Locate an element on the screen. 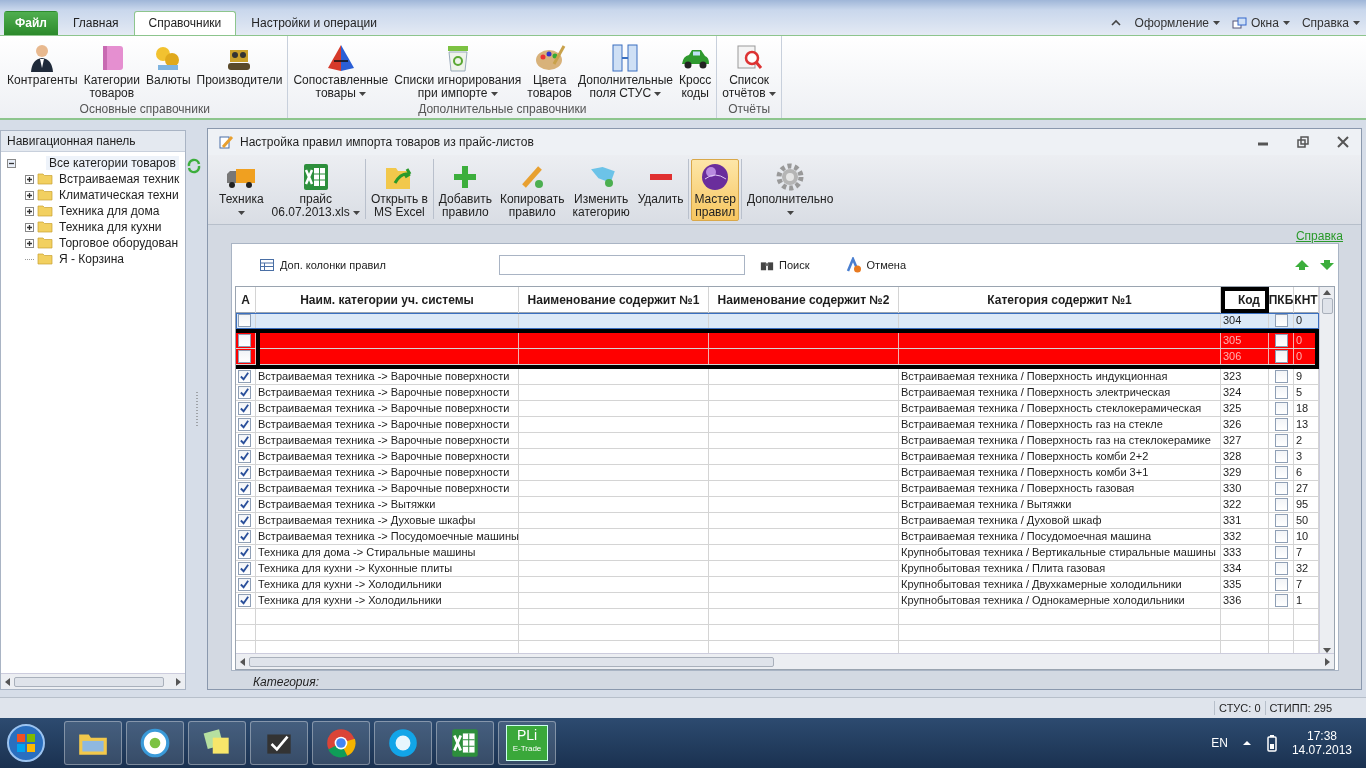  table-cell: 330 is located at coordinates (1245, 488).